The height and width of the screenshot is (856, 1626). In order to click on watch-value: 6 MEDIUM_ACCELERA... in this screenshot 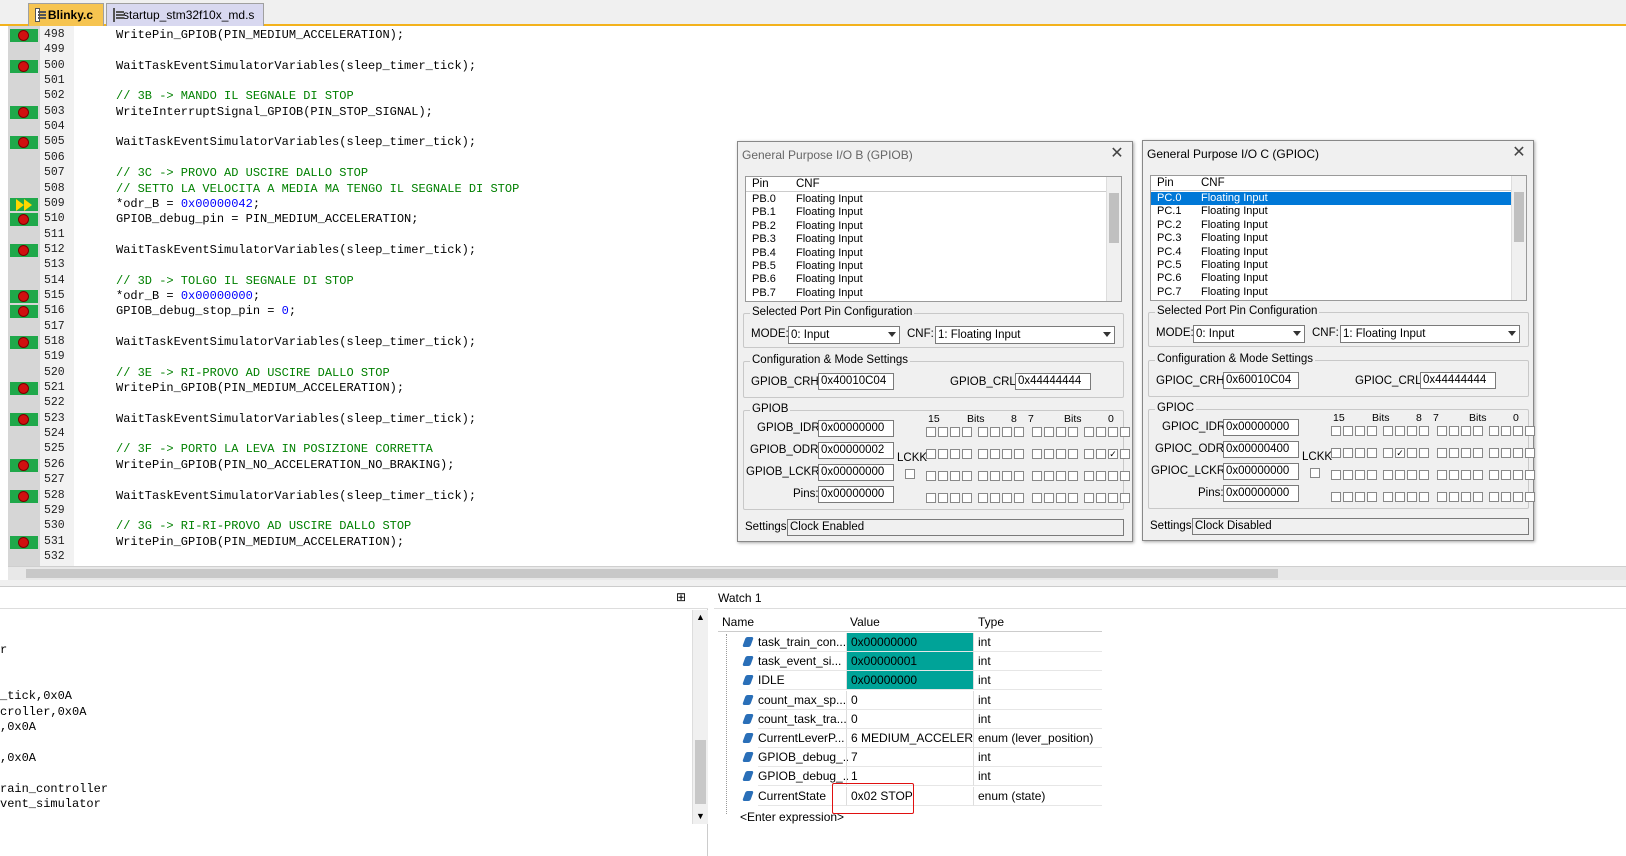, I will do `click(909, 738)`.